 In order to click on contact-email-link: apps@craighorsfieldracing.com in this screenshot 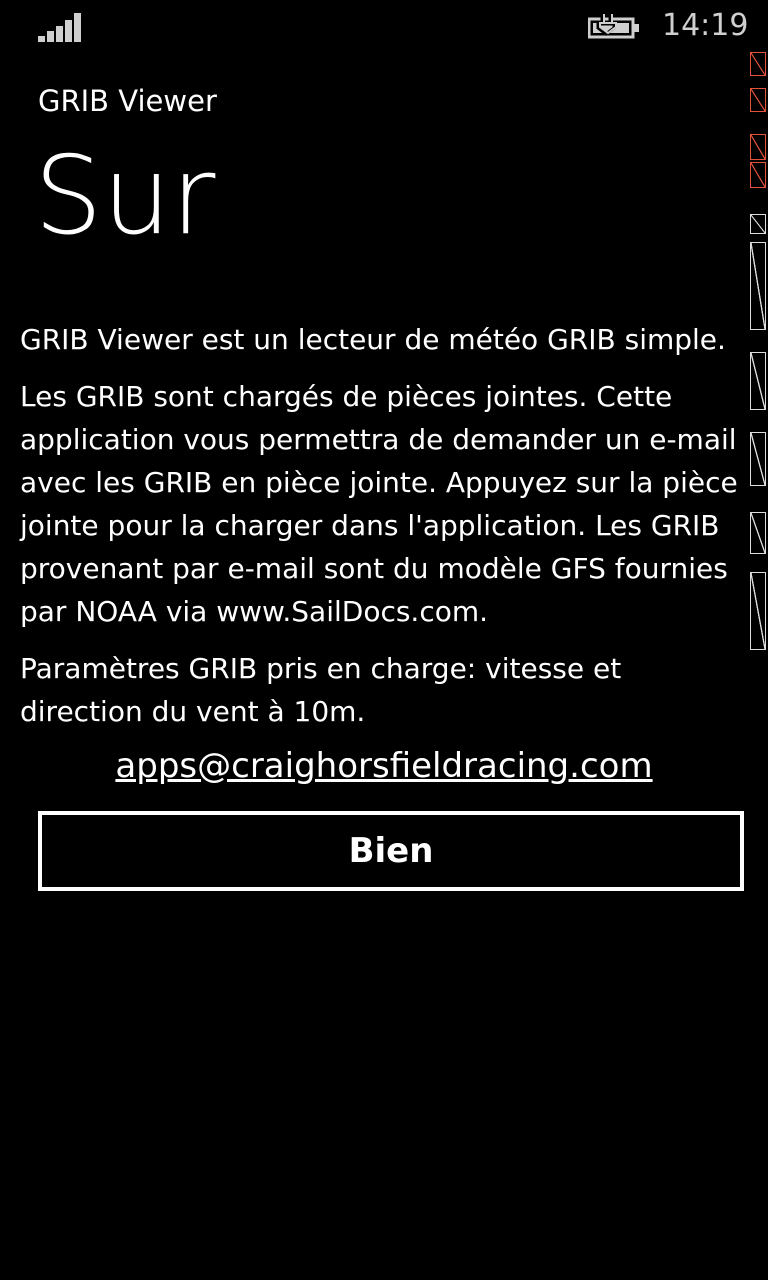, I will do `click(384, 766)`.